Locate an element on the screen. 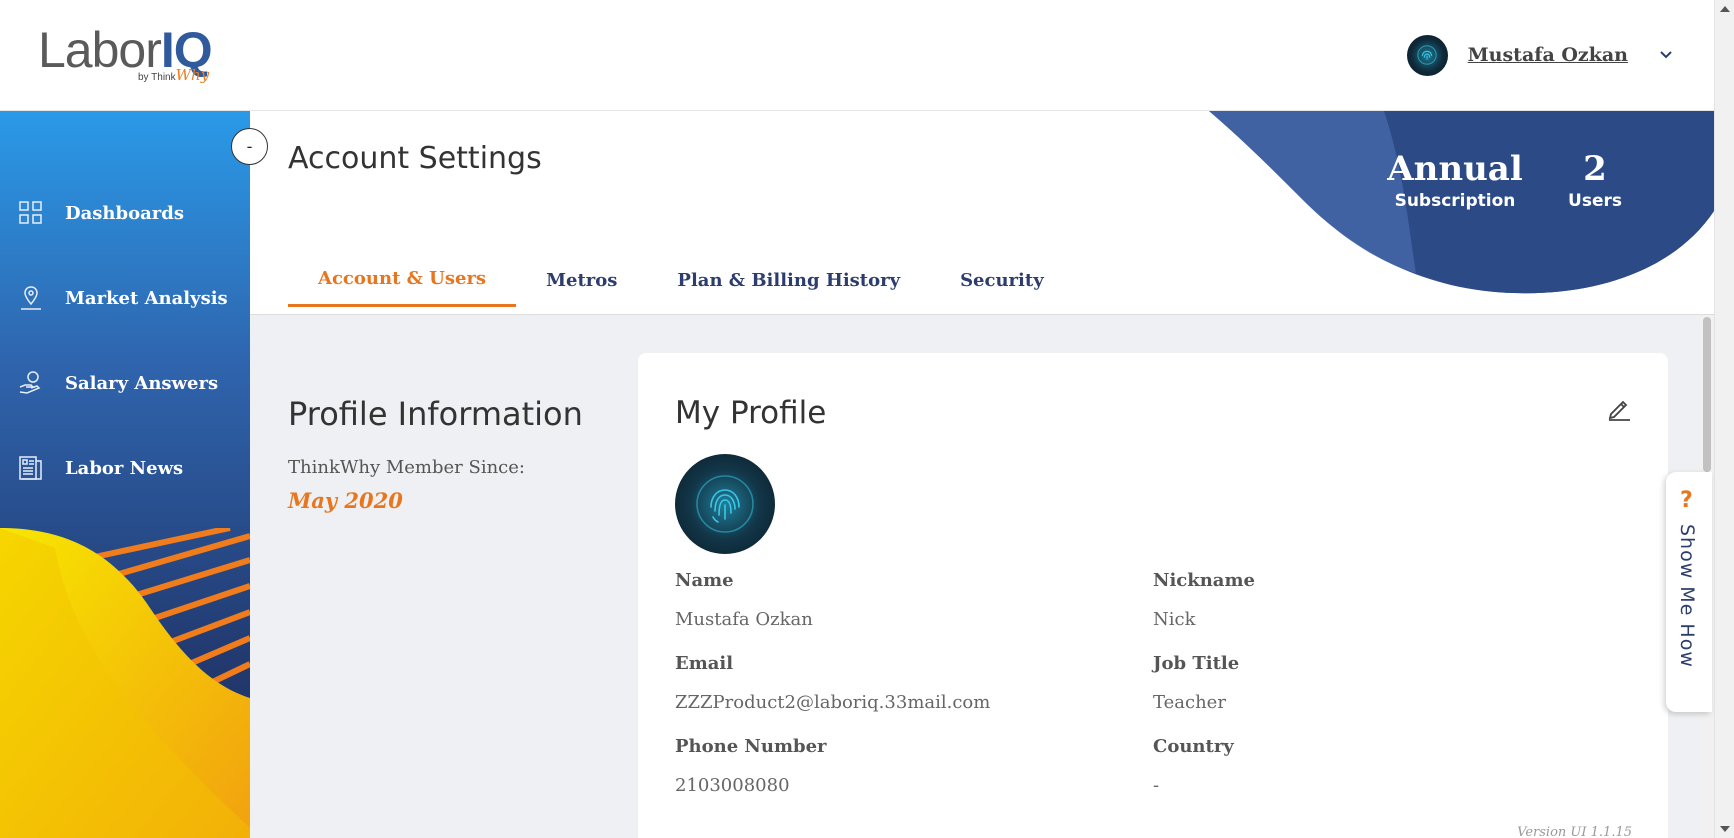 The width and height of the screenshot is (1734, 838). field-name: Name Mustafa Ozkan is located at coordinates (744, 600).